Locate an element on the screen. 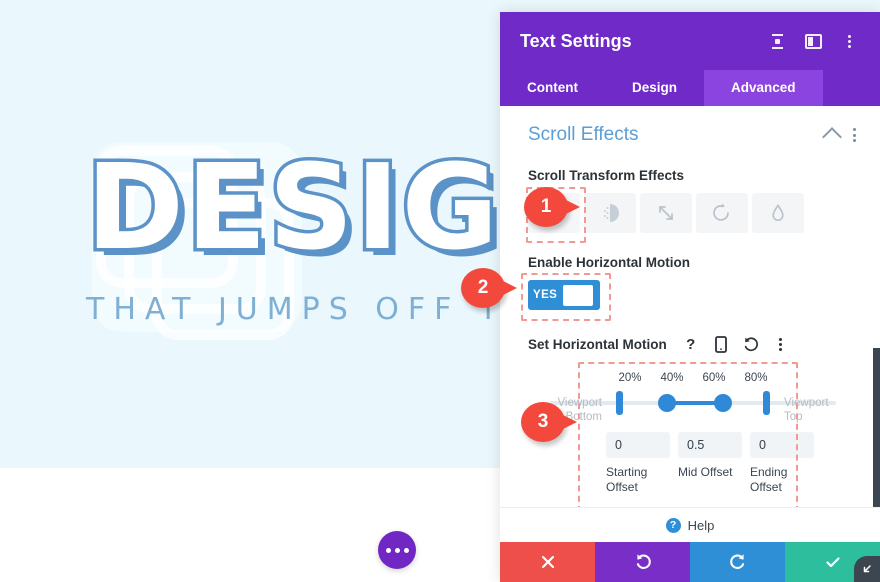 The image size is (880, 582). tick-label: 60% is located at coordinates (714, 378).